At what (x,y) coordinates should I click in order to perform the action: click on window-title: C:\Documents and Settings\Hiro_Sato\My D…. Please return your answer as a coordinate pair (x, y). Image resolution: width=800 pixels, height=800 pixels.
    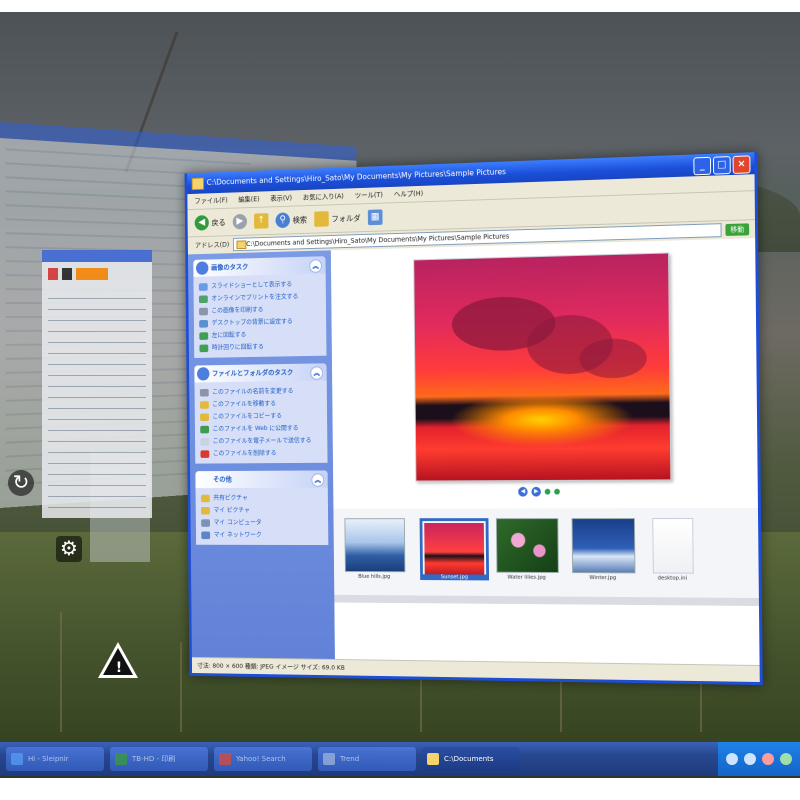
    Looking at the image, I should click on (356, 177).